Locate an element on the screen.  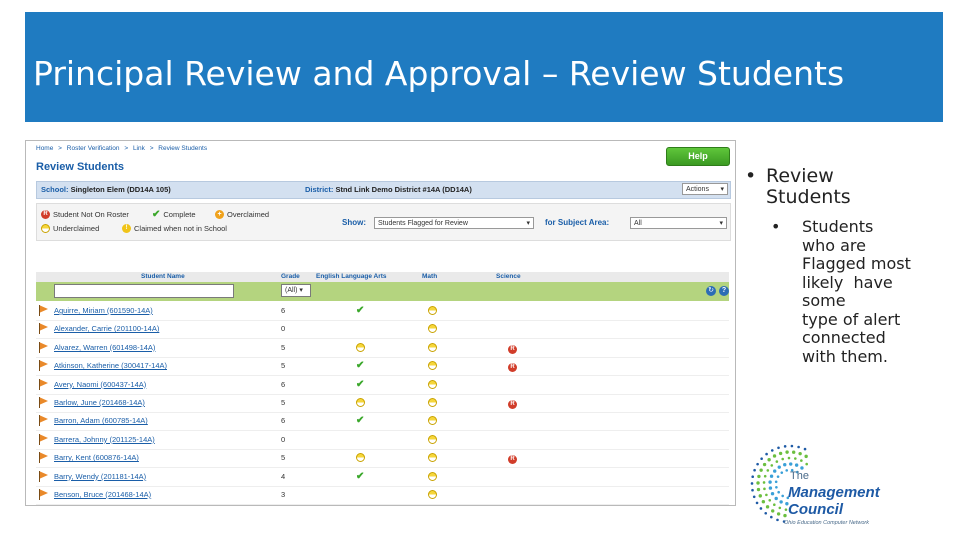
student-name-link: Barry, Kent (600876-14A) is located at coordinates (96, 457).